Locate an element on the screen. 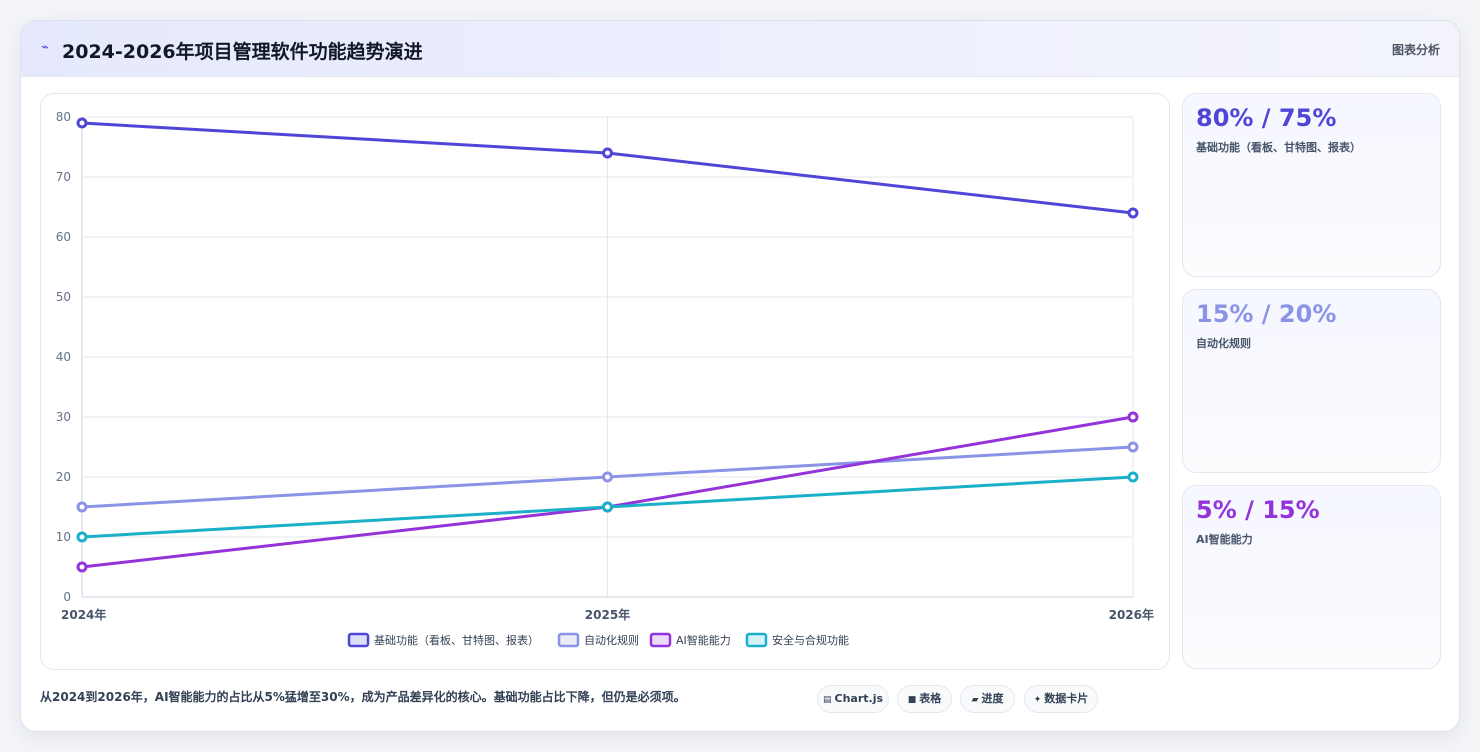 This screenshot has width=1480, height=752. table-icon: ■ is located at coordinates (912, 700).